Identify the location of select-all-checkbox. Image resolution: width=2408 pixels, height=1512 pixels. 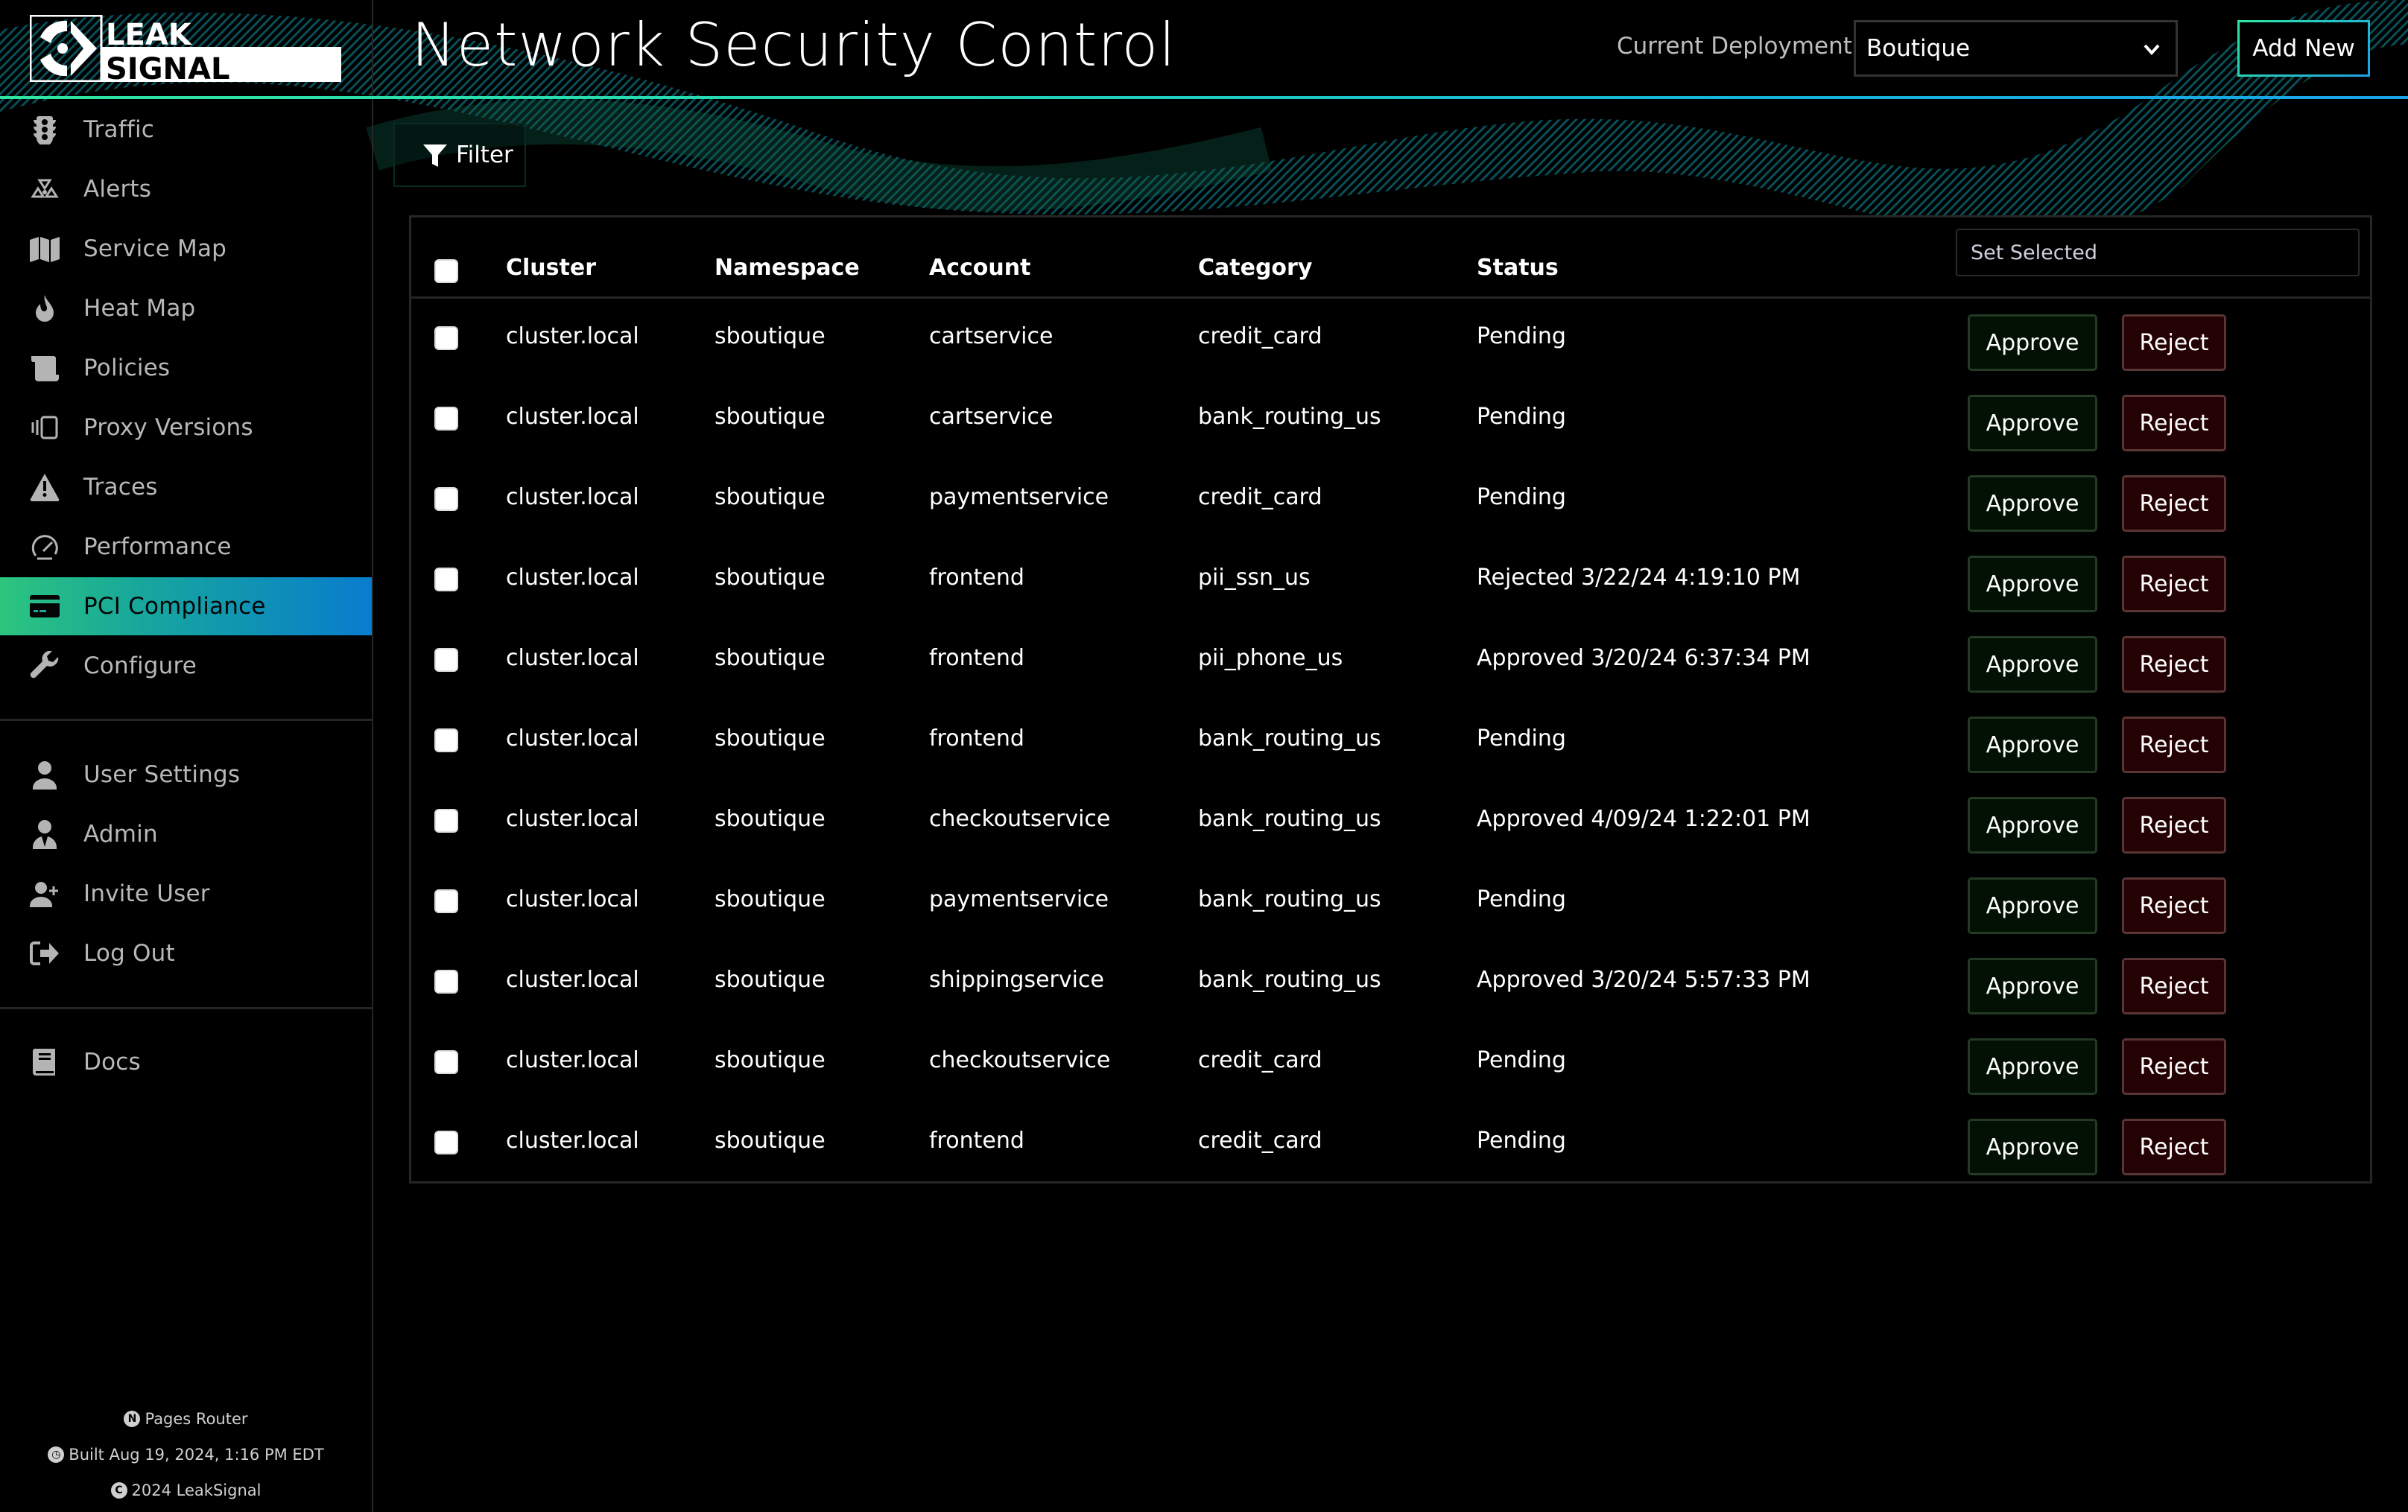
(446, 271).